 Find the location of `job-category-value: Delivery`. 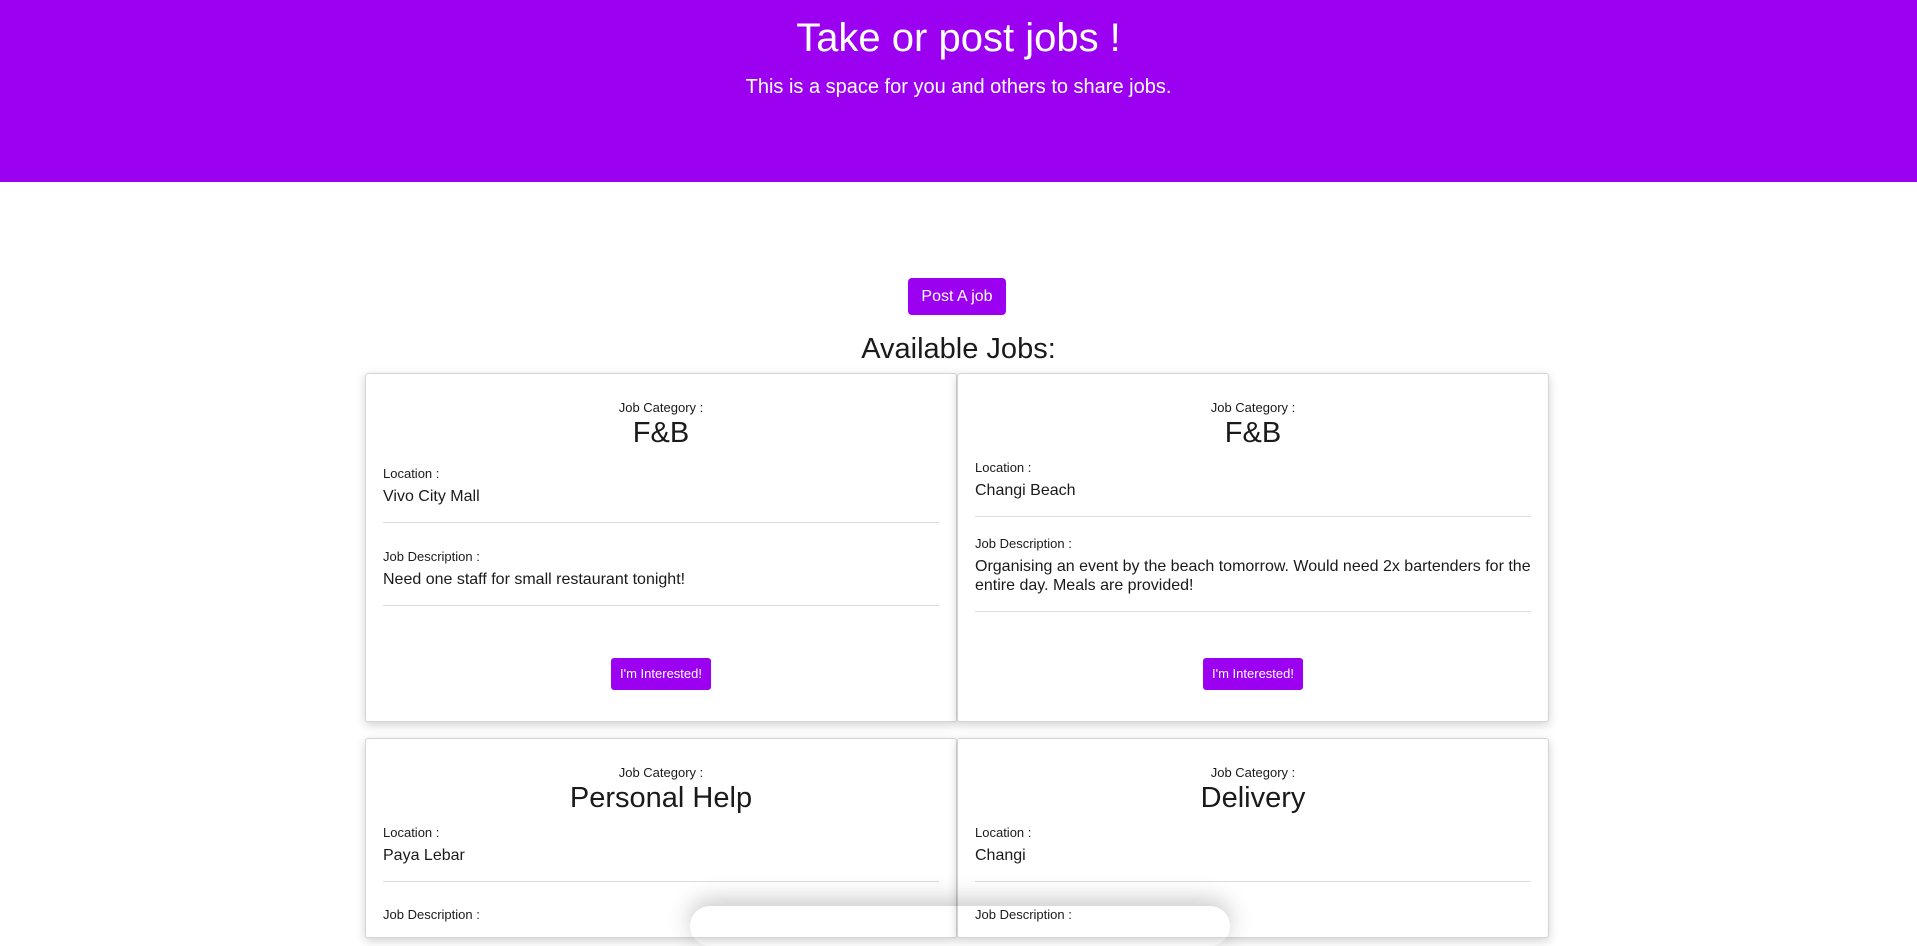

job-category-value: Delivery is located at coordinates (1253, 798).